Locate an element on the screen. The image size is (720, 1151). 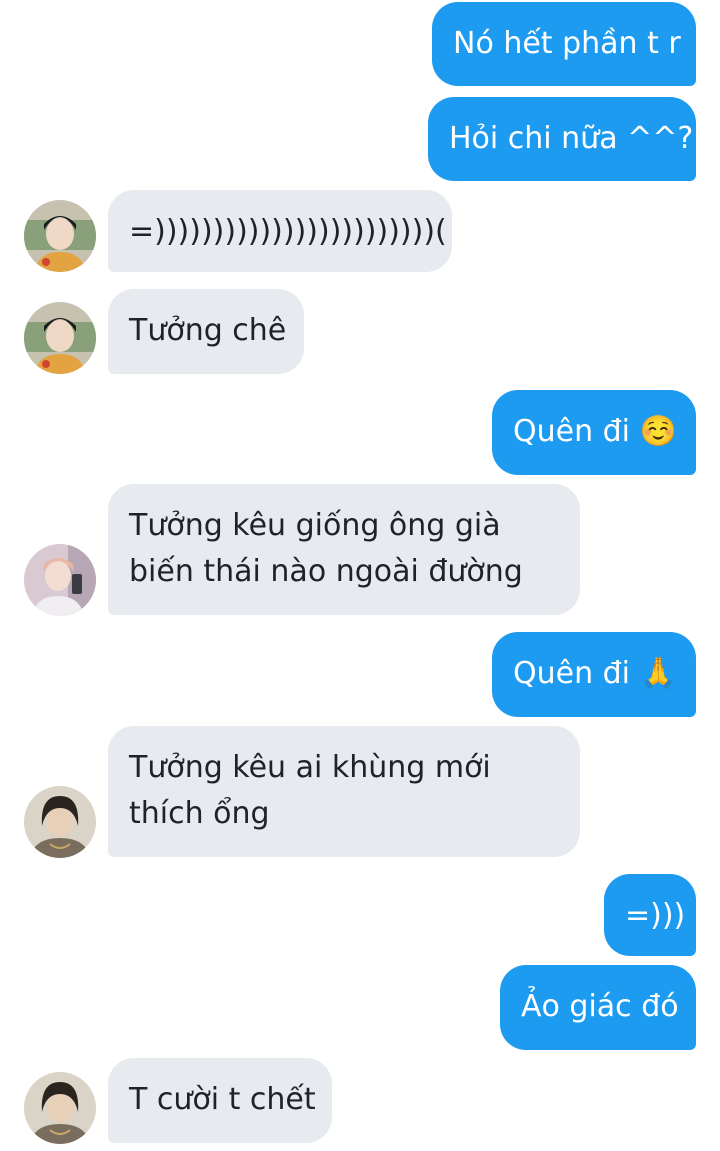
outgoing-message: Ảo giác đó is located at coordinates (598, 1007).